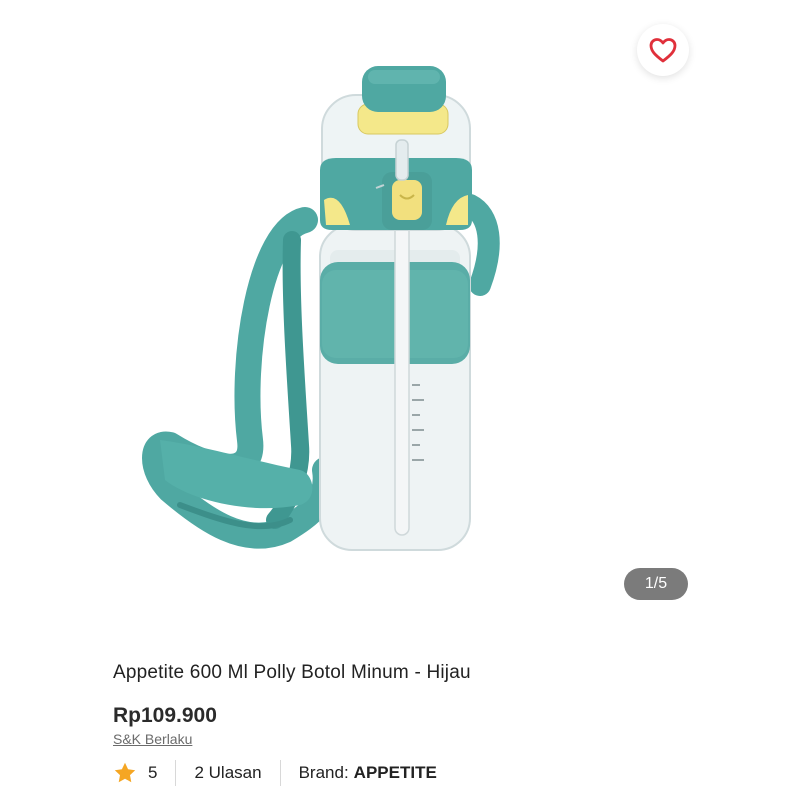 This screenshot has height=800, width=800. I want to click on reviews-link: 2 Ulasan, so click(227, 773).